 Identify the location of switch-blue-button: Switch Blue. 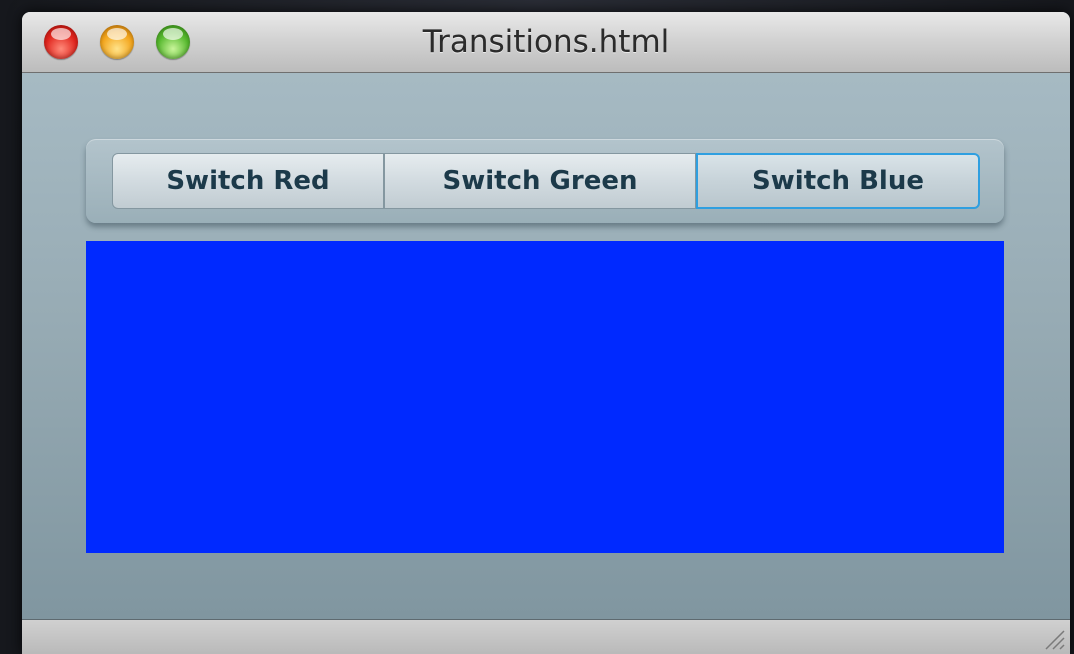
(838, 181).